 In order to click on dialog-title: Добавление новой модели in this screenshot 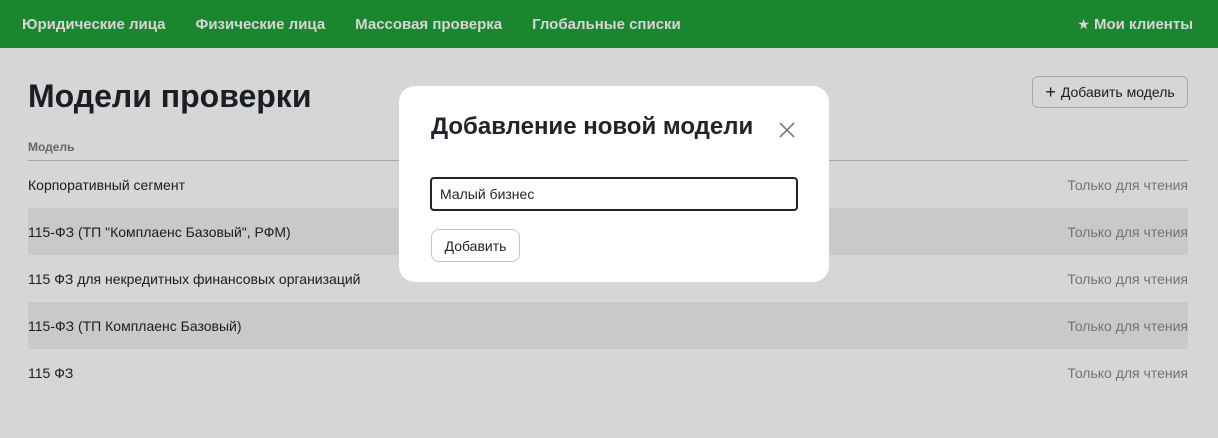, I will do `click(592, 126)`.